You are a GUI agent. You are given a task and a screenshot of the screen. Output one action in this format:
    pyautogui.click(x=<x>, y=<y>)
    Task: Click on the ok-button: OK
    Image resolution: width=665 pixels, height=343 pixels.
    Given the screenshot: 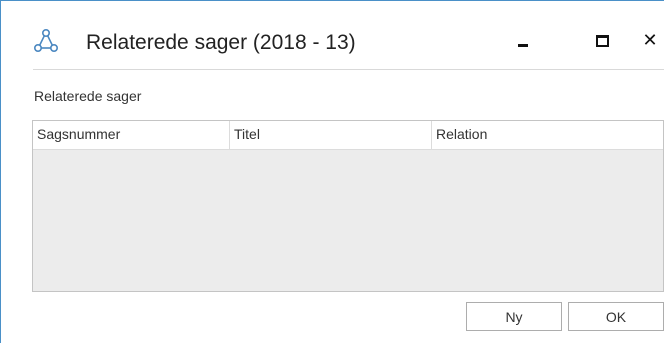 What is the action you would take?
    pyautogui.click(x=616, y=316)
    